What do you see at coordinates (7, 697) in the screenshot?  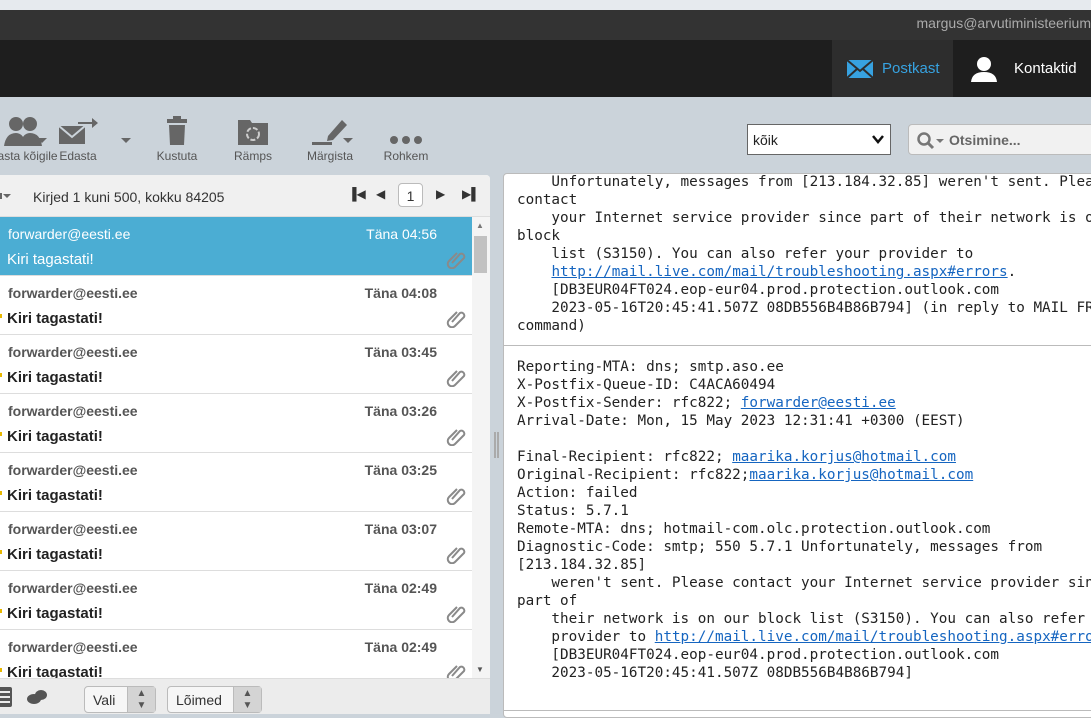 I see `list-view-icon` at bounding box center [7, 697].